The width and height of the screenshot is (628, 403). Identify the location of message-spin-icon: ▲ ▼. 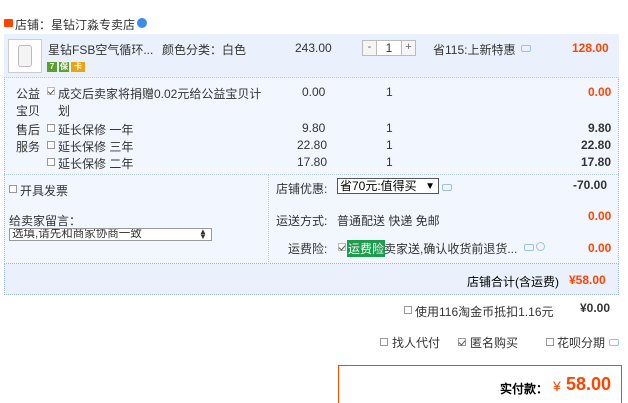
(203, 234).